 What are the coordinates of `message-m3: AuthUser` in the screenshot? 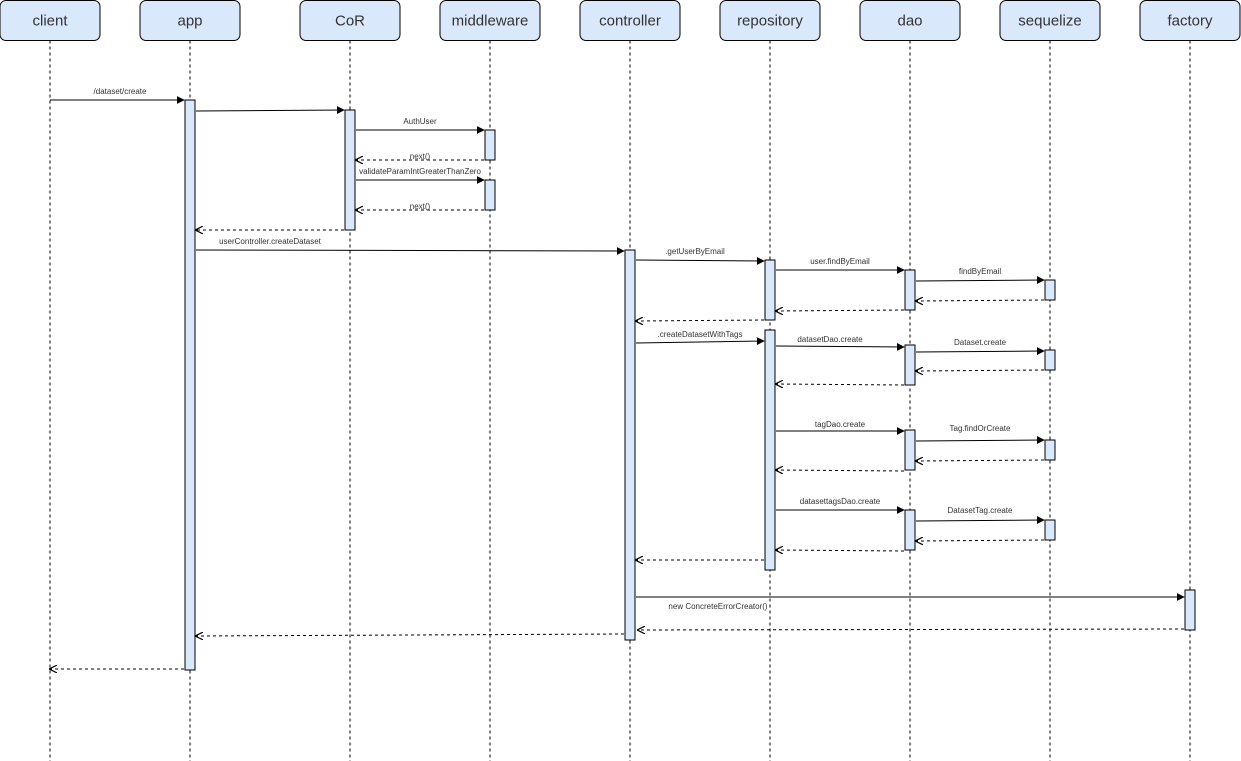 It's located at (420, 125).